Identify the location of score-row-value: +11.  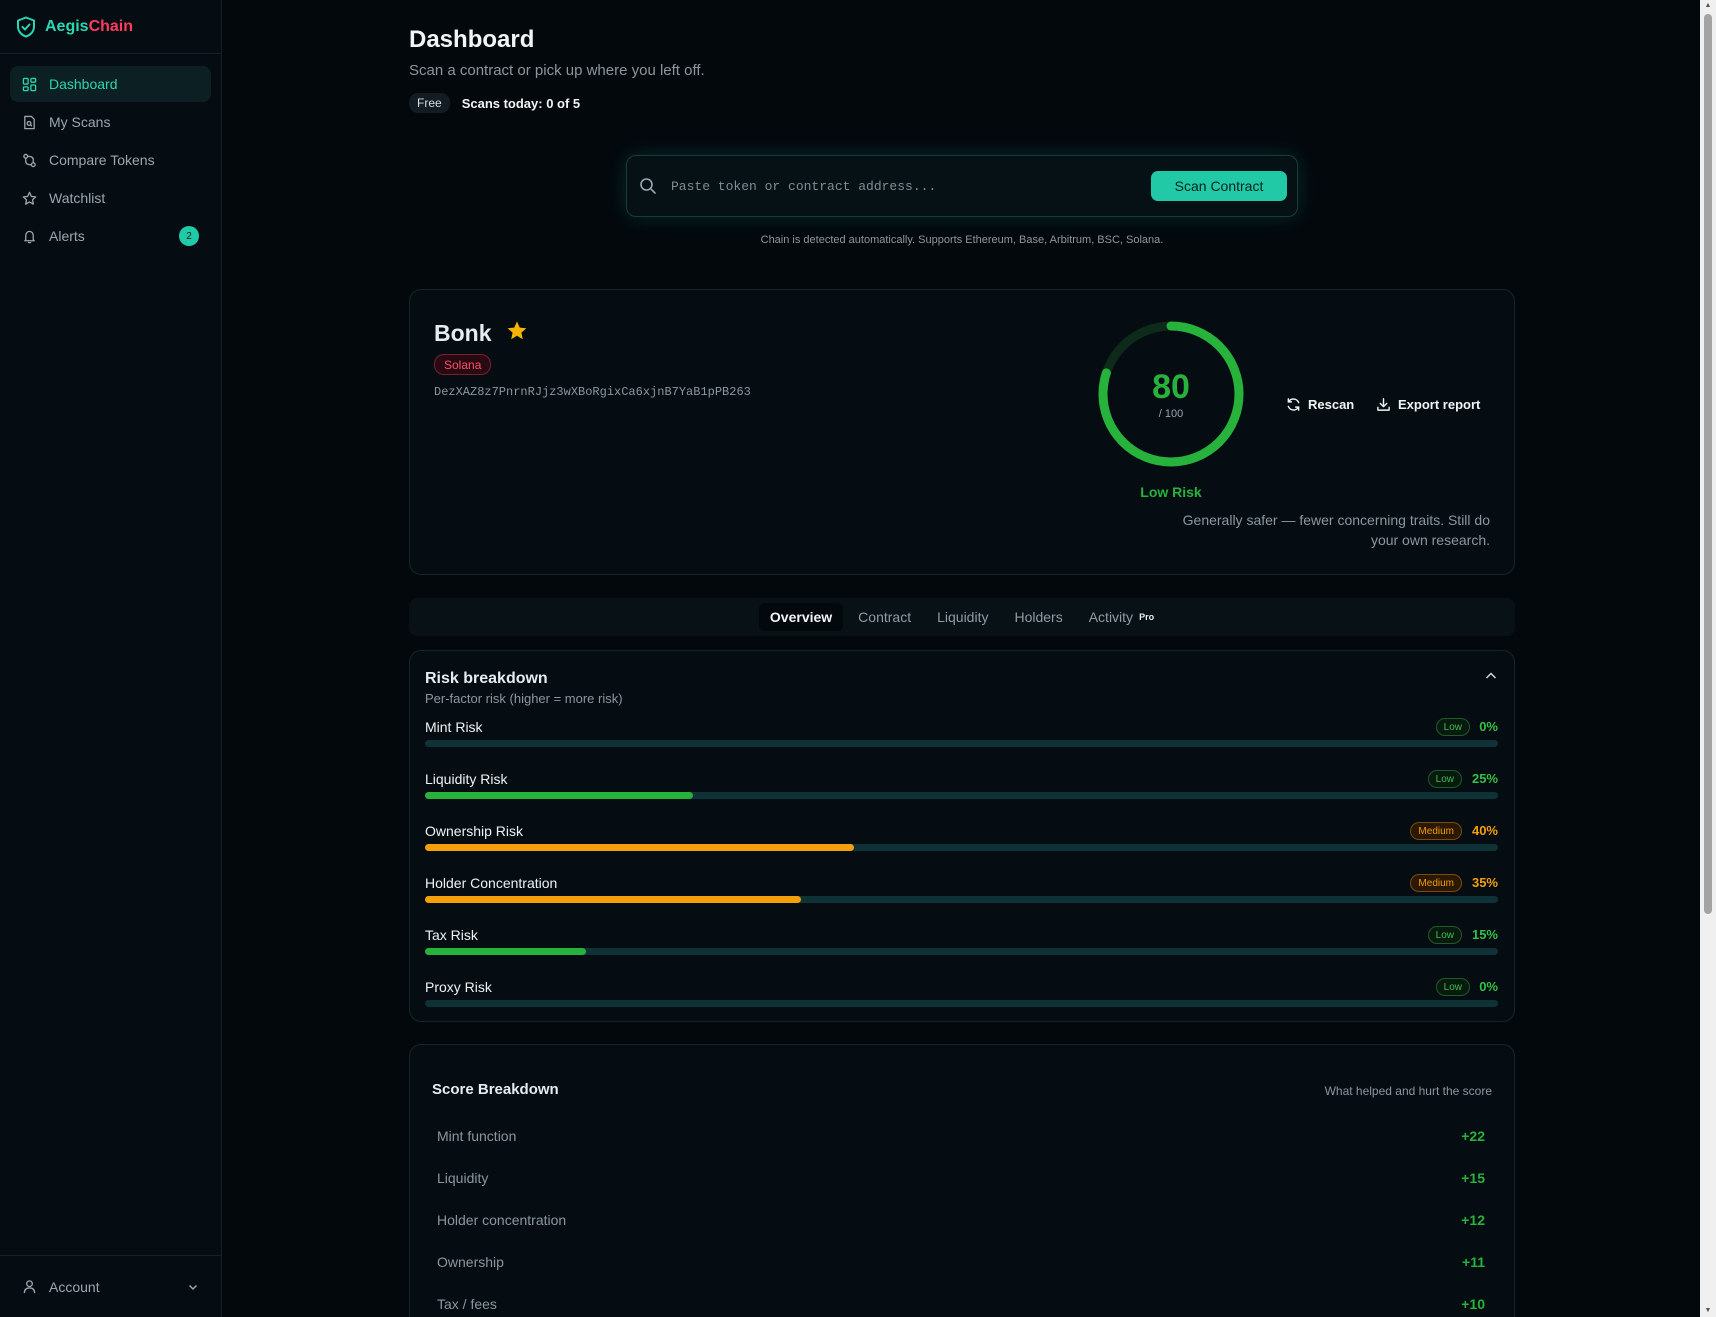
(1473, 1262).